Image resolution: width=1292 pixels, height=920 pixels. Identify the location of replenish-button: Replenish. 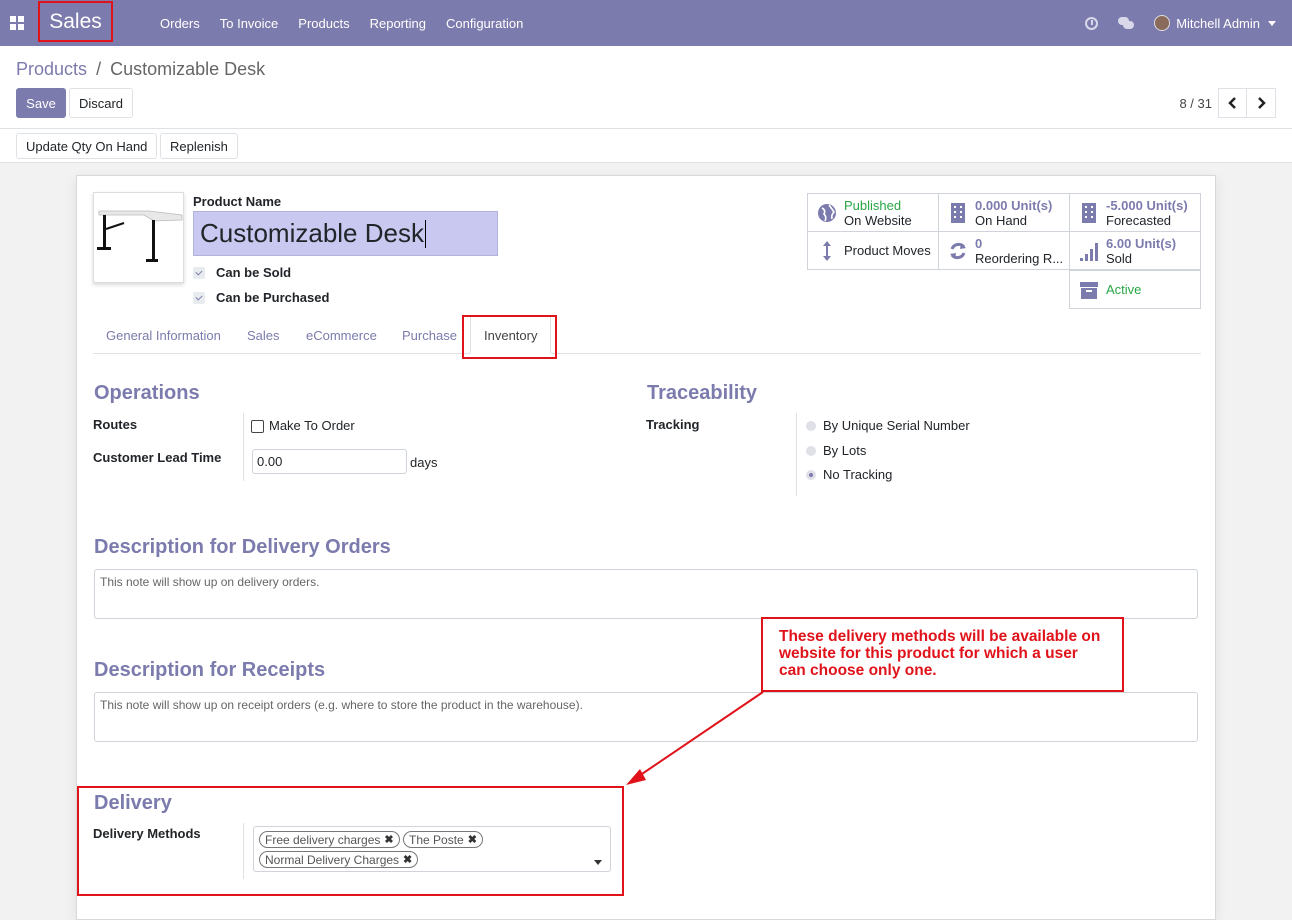
(199, 146).